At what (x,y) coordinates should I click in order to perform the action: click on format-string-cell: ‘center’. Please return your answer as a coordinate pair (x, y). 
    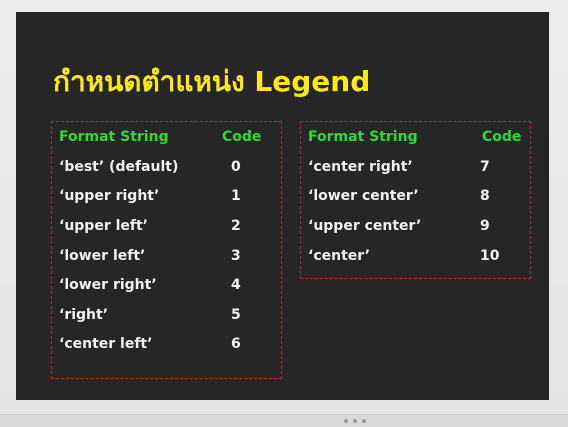
    Looking at the image, I should click on (339, 256).